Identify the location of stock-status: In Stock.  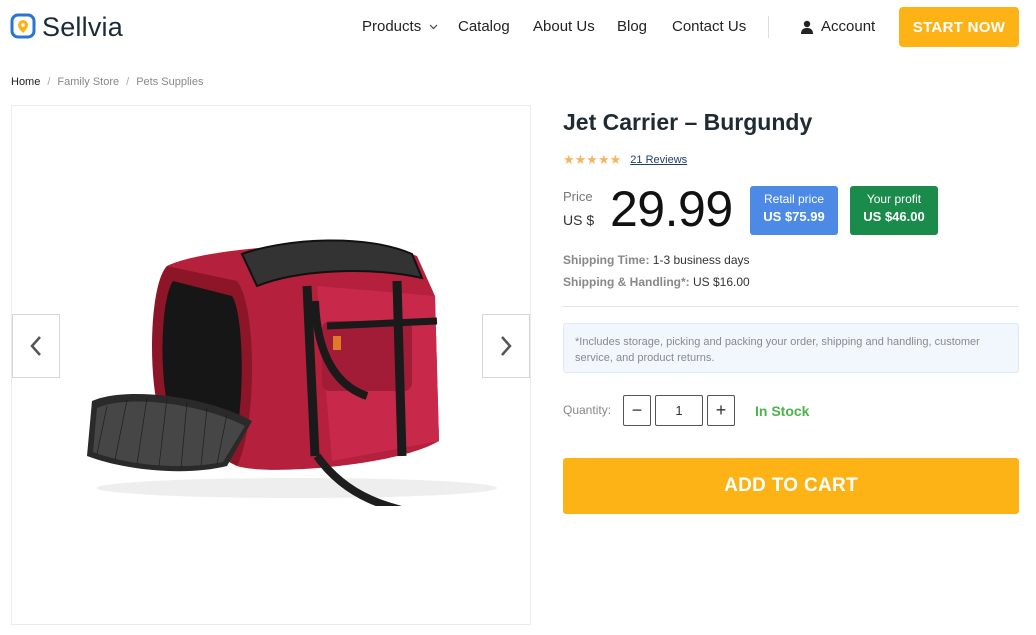
(782, 411).